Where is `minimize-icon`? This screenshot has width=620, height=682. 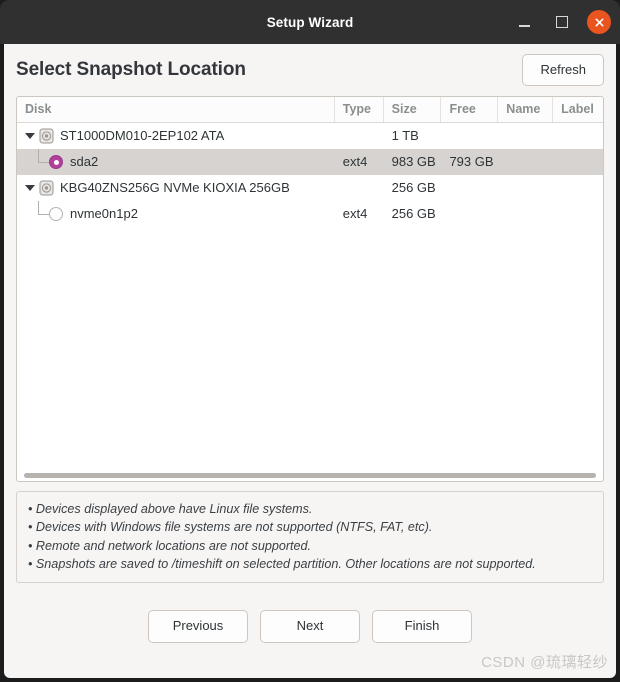
minimize-icon is located at coordinates (524, 22).